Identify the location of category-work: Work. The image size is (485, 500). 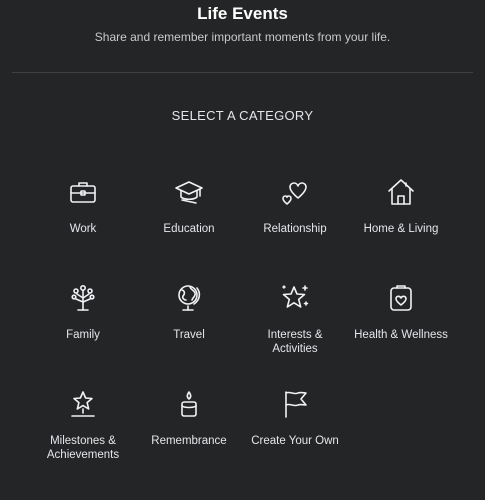
(83, 223).